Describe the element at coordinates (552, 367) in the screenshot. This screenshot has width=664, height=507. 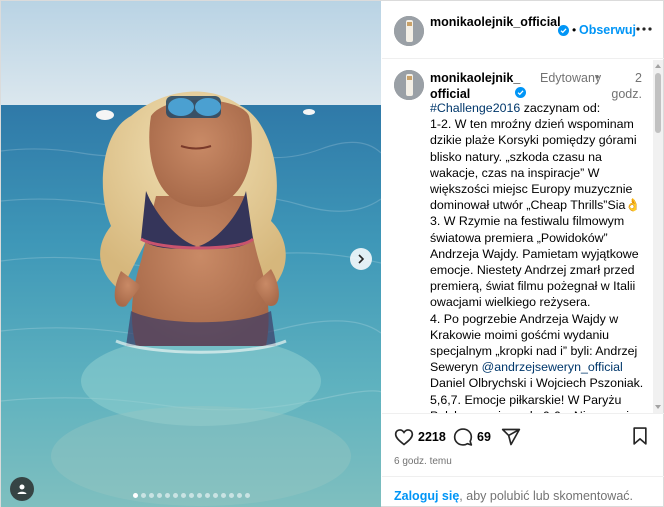
I see `mention-link: @andrzejseweryn_official` at that location.